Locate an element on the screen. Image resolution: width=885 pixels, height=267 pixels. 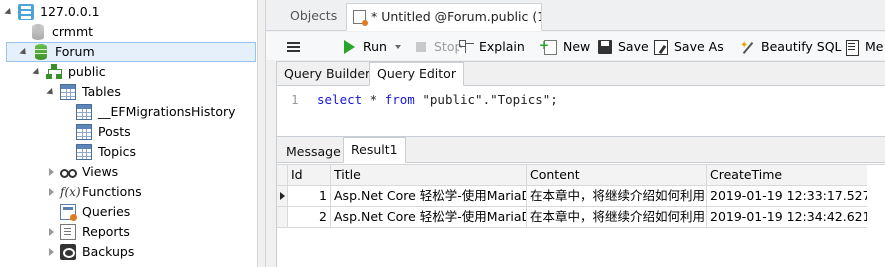
database-label: crmmt is located at coordinates (73, 31).